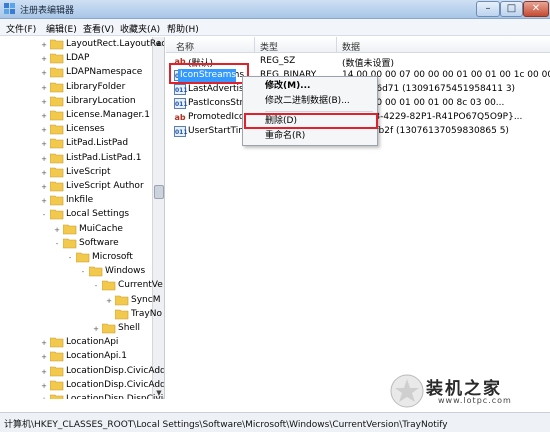  Describe the element at coordinates (98, 214) in the screenshot. I see `tree-item-label: Local Settings` at that location.